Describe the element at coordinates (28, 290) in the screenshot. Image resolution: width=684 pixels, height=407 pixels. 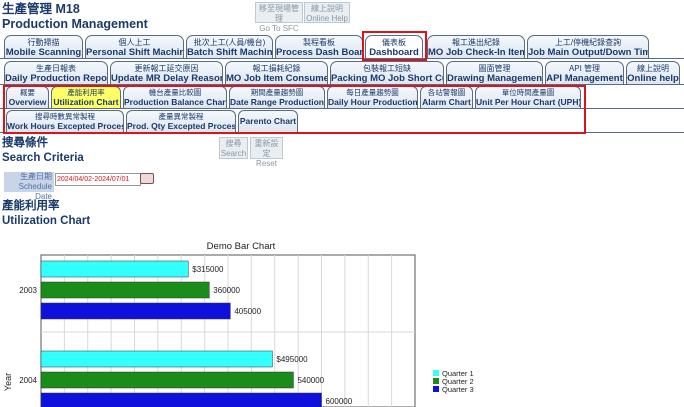
I see `y-tick-label: 2003` at that location.